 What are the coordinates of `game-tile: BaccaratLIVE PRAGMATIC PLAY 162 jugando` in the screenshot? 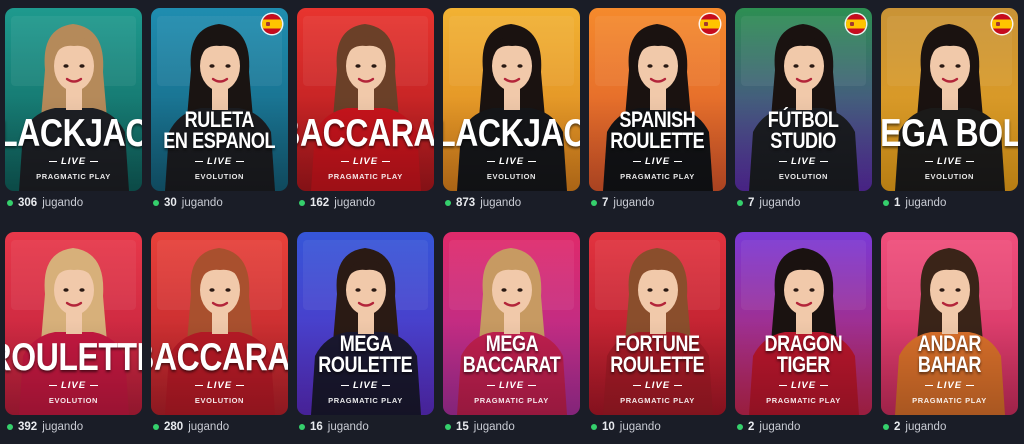 It's located at (365, 114).